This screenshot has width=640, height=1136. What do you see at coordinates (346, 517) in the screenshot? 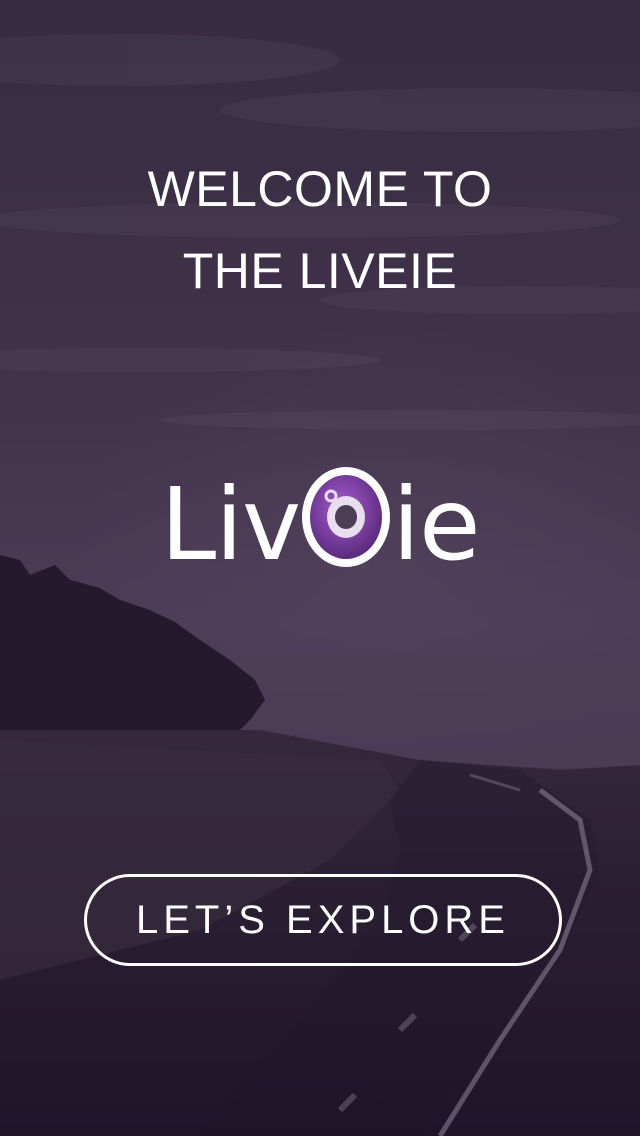
I see `camera-lens-icon` at bounding box center [346, 517].